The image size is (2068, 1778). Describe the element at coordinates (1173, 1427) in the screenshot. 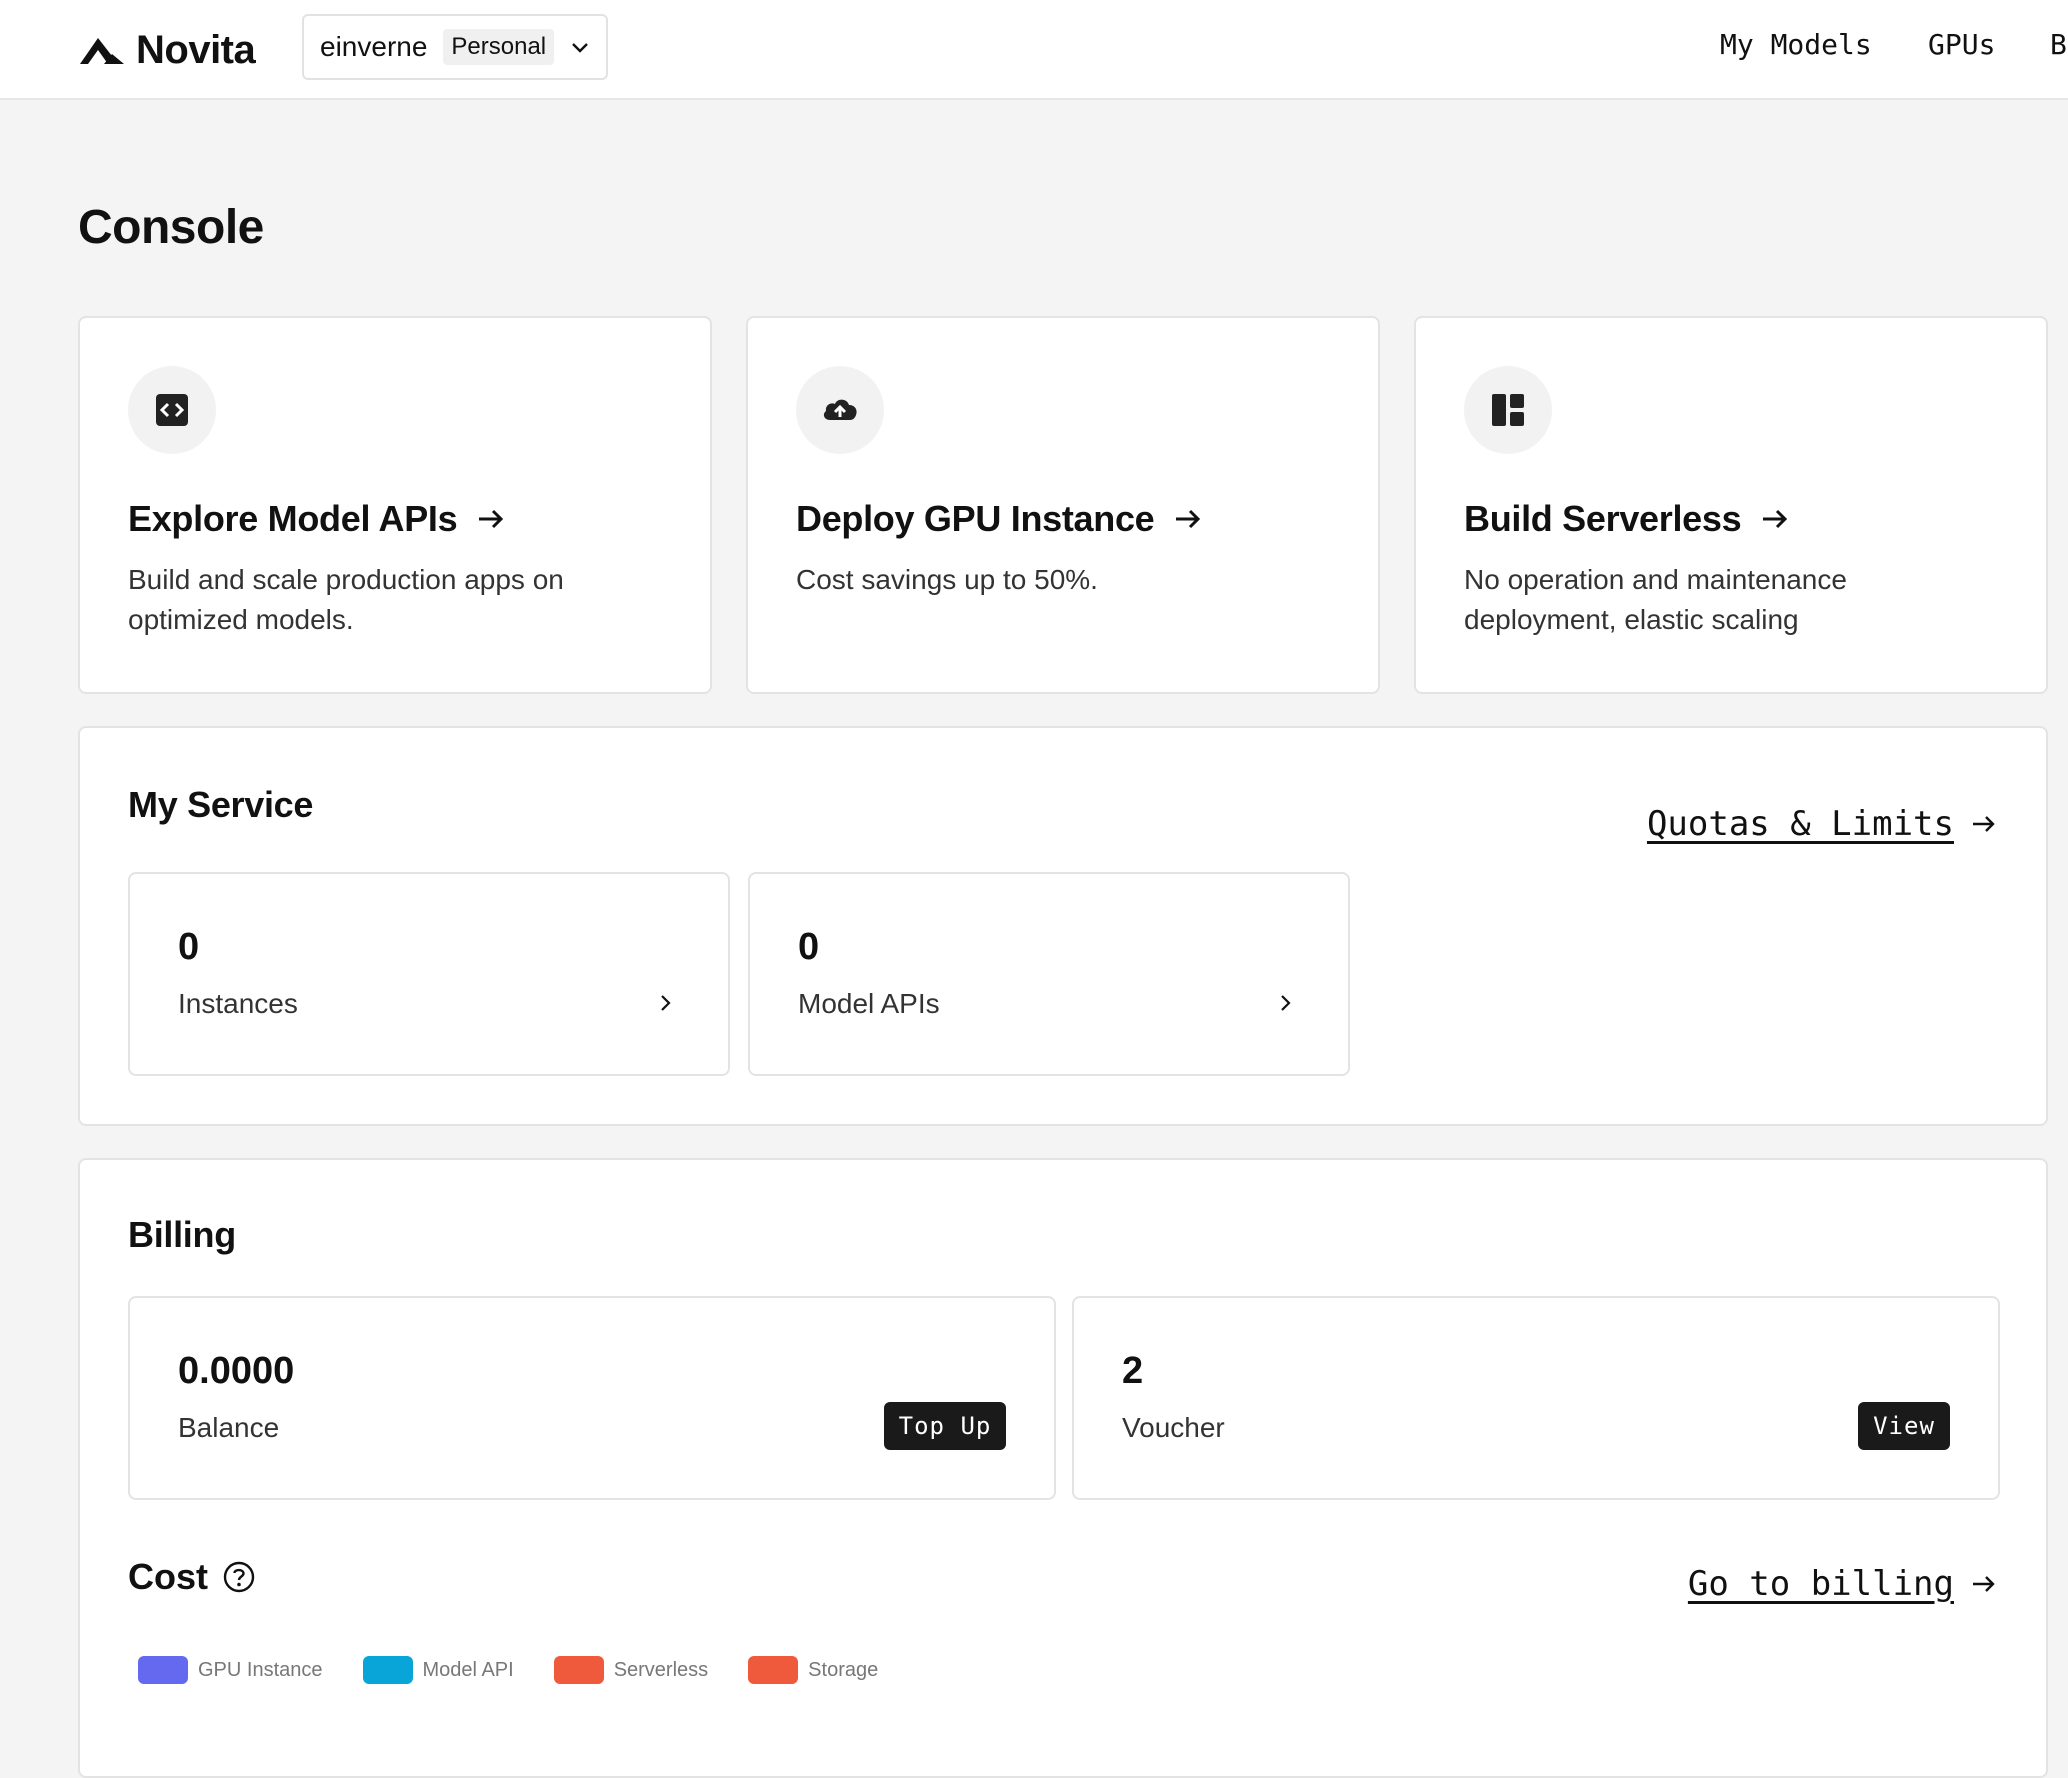

I see `voucher-label: Voucher` at that location.